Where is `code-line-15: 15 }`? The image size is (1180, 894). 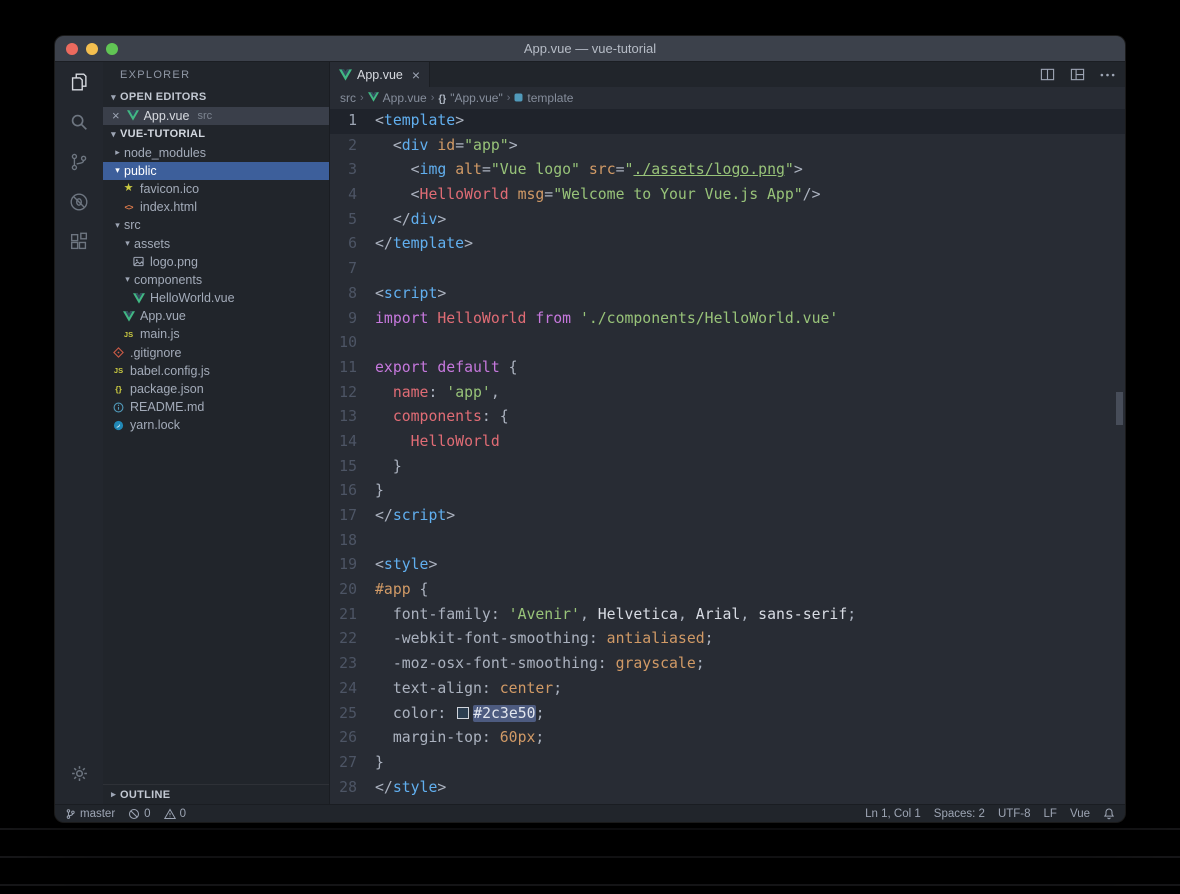 code-line-15: 15 } is located at coordinates (727, 467).